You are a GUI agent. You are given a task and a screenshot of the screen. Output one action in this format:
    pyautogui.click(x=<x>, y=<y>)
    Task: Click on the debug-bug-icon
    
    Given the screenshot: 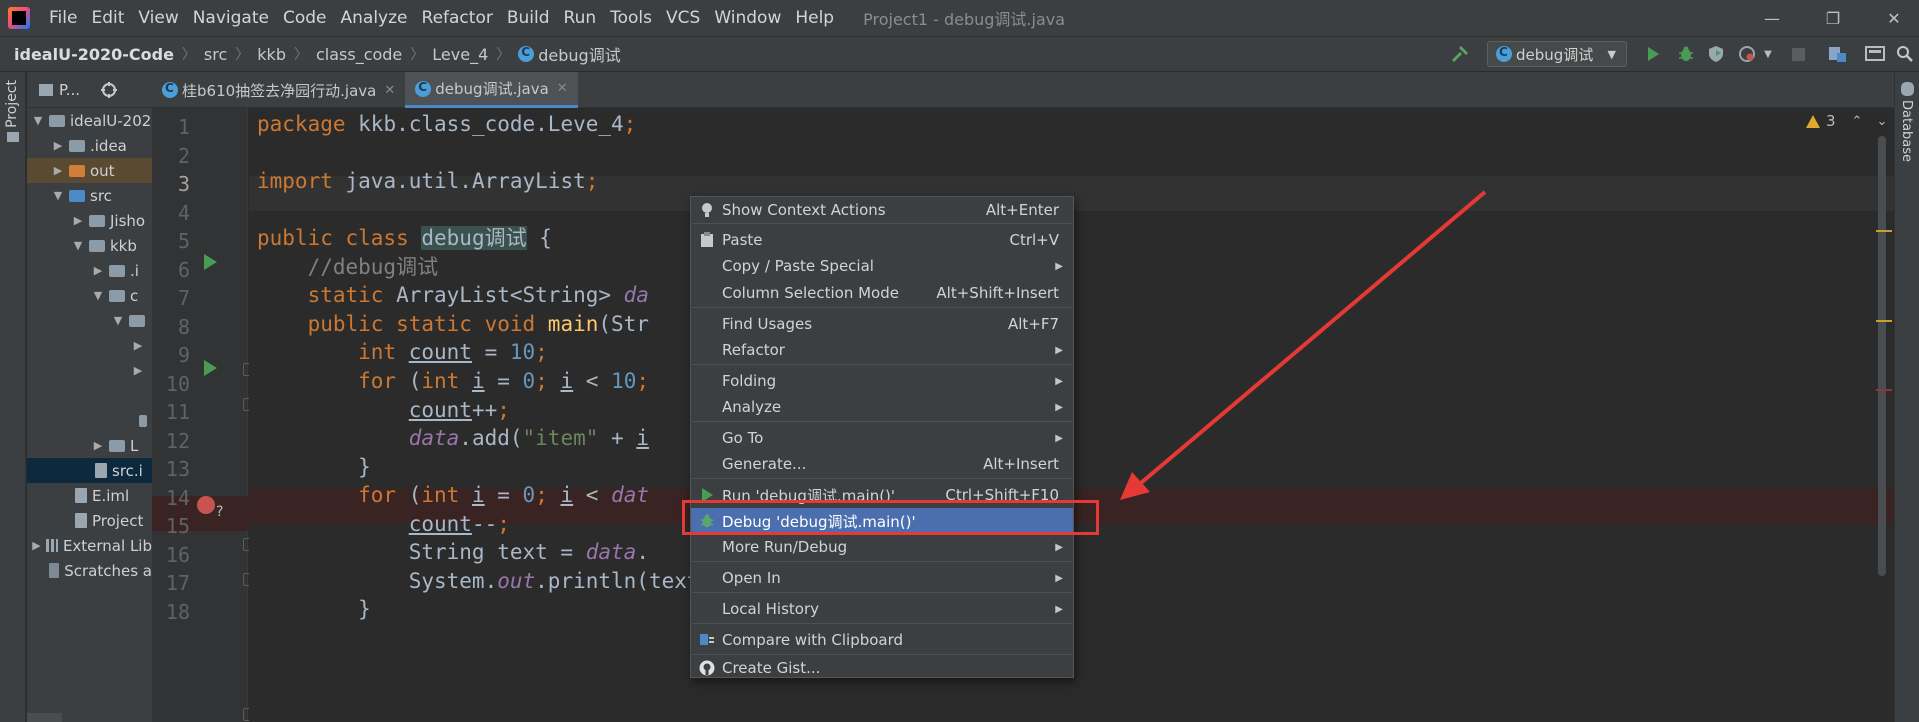 What is the action you would take?
    pyautogui.click(x=1686, y=54)
    